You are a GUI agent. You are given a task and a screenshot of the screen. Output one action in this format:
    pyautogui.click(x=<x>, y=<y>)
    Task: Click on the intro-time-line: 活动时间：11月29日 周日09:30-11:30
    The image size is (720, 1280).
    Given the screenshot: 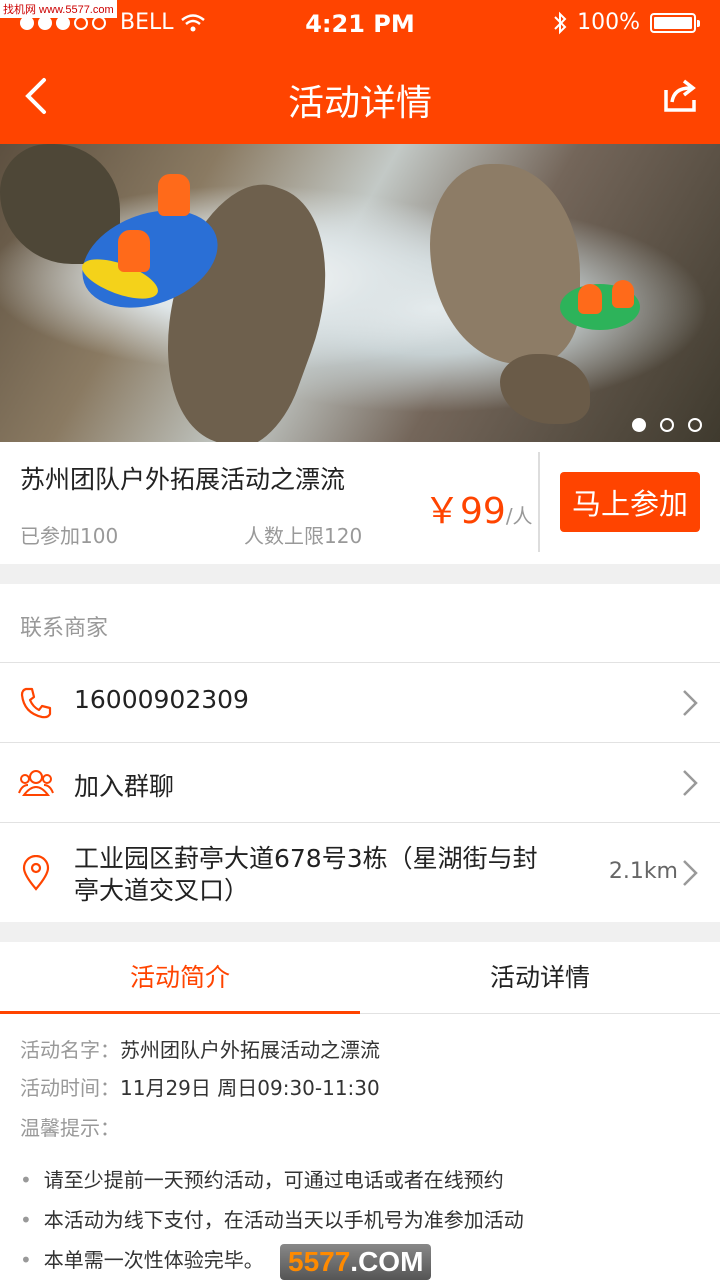 What is the action you would take?
    pyautogui.click(x=200, y=1086)
    